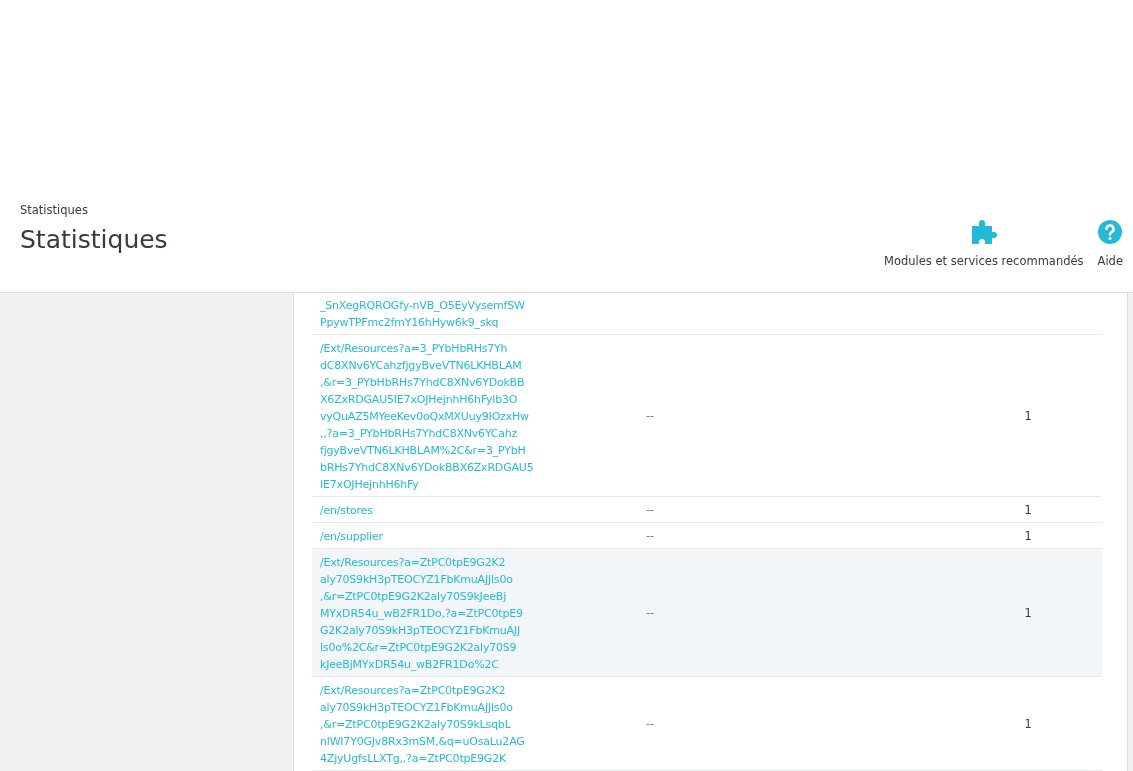 The image size is (1133, 771). I want to click on help-link: Aide, so click(1110, 244).